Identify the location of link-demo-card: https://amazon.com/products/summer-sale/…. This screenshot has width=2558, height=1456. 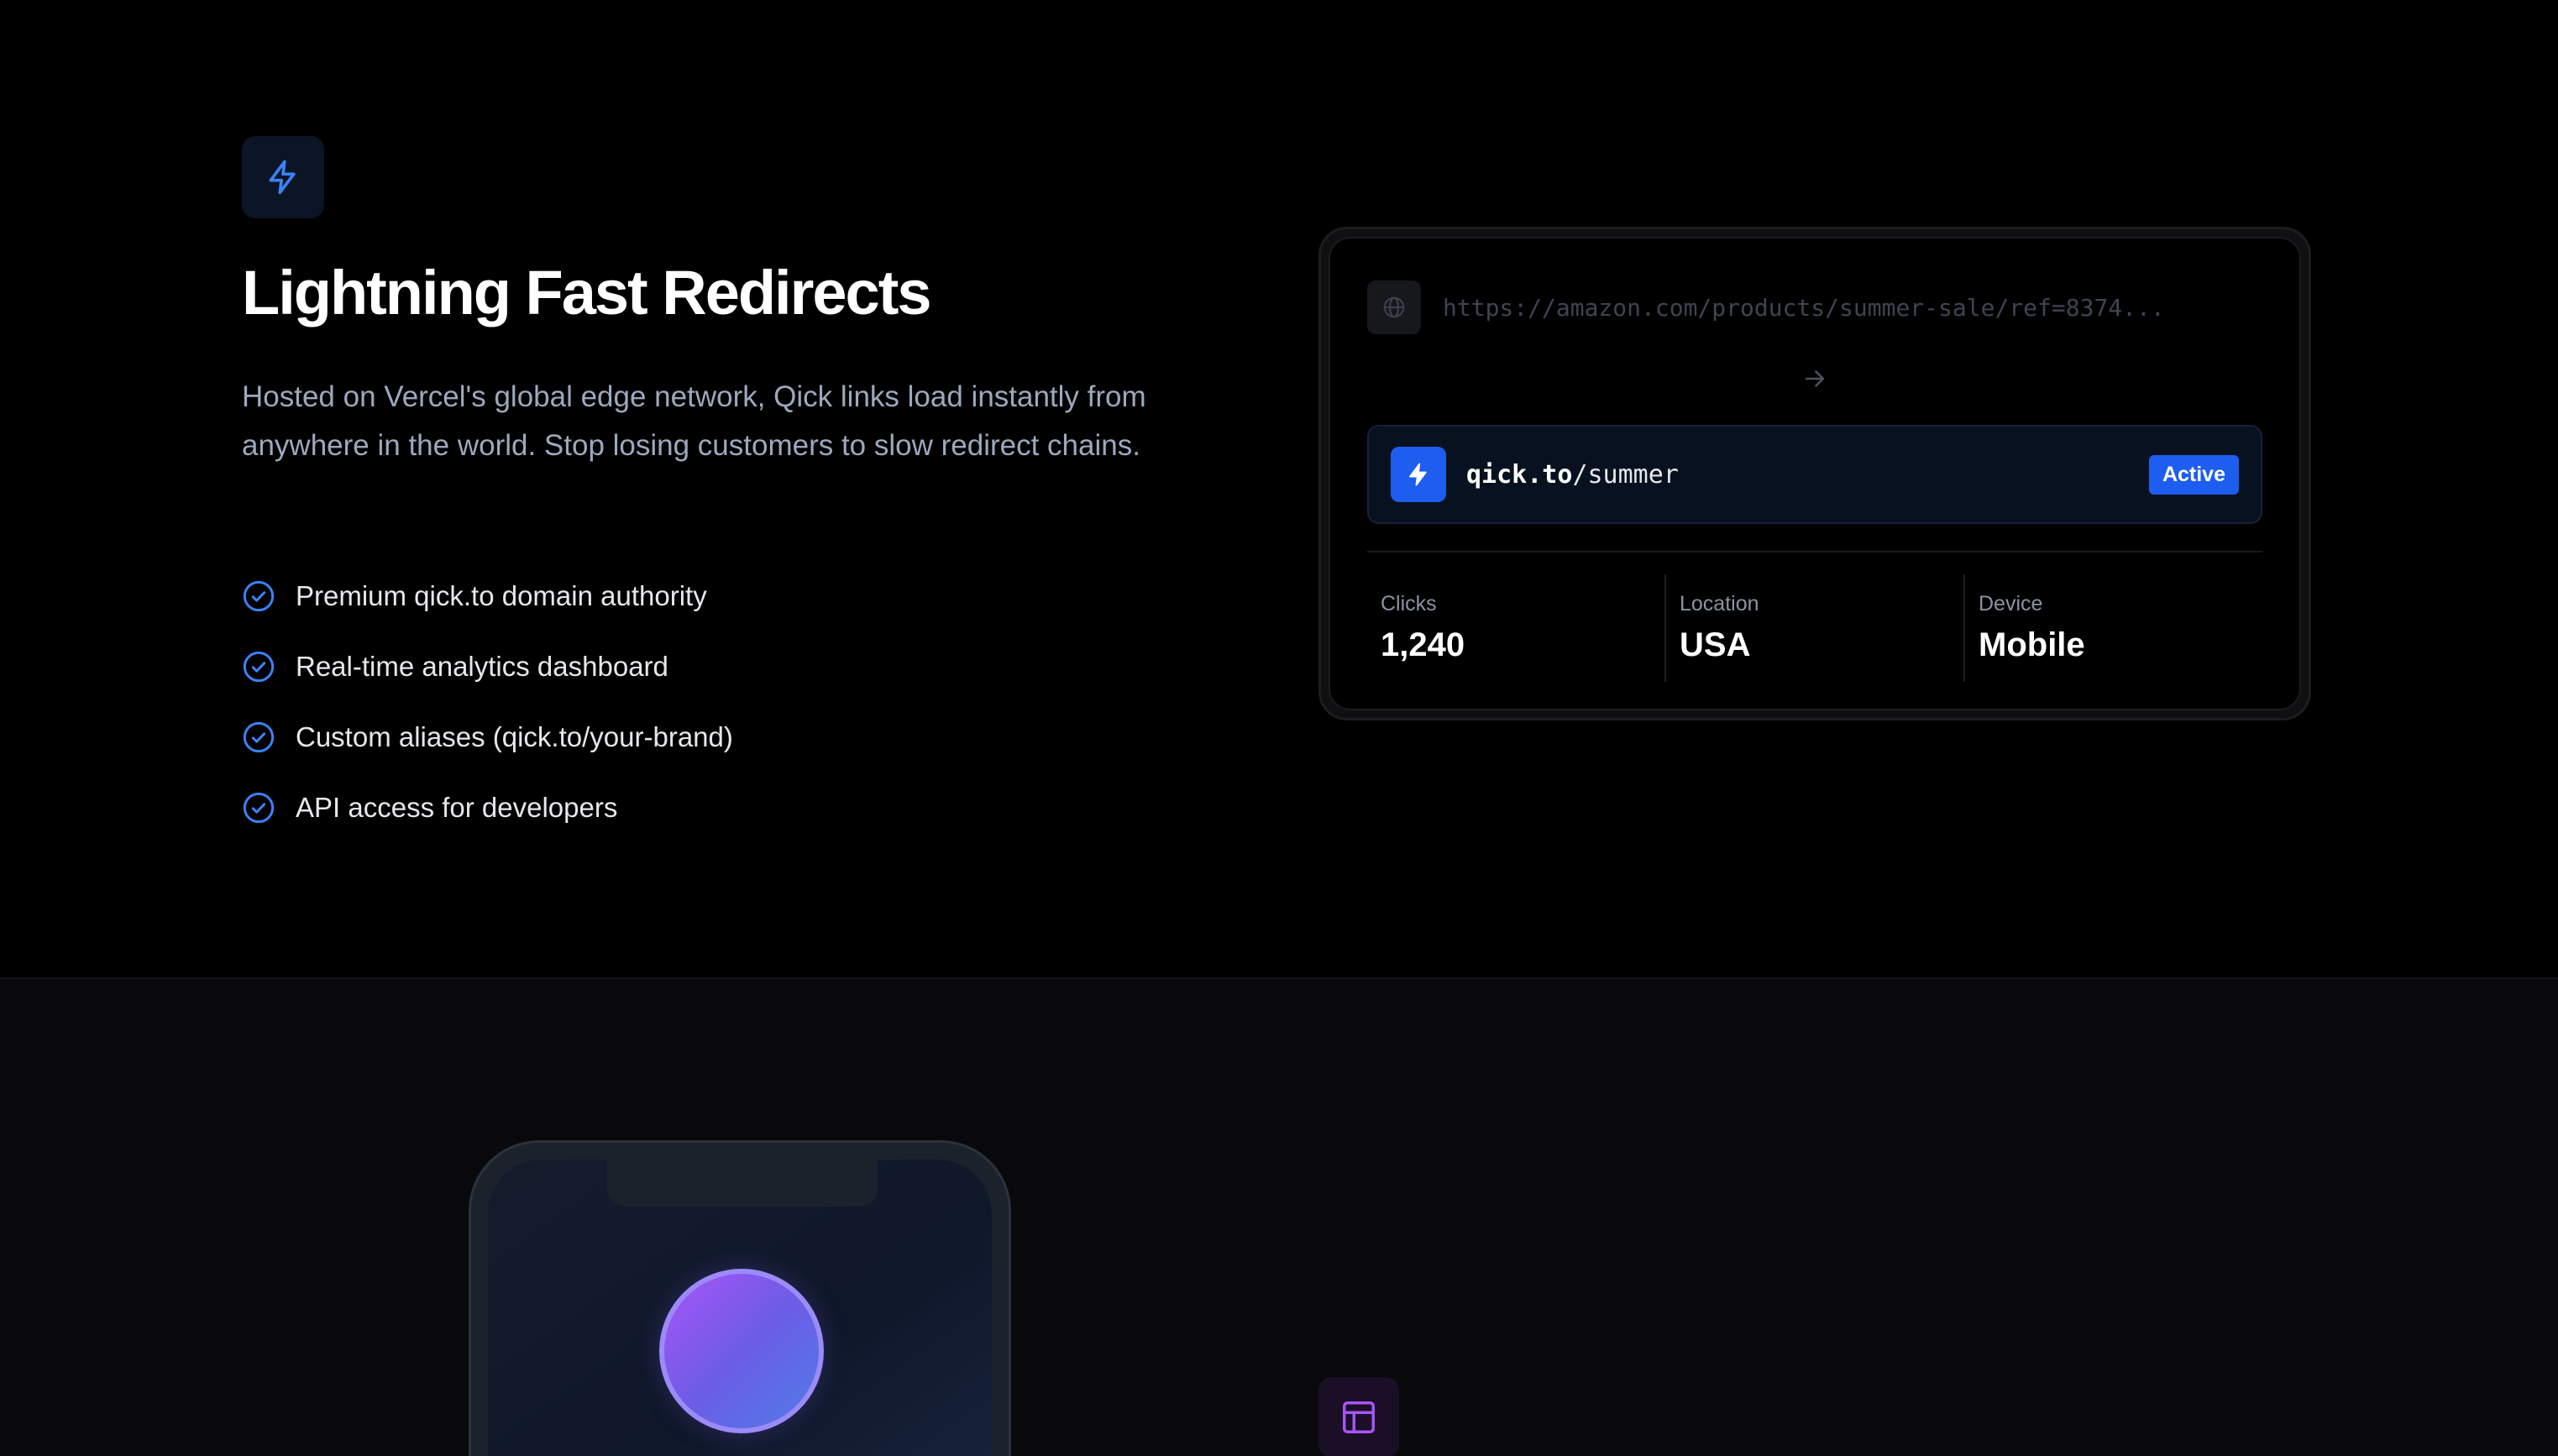
(1814, 473).